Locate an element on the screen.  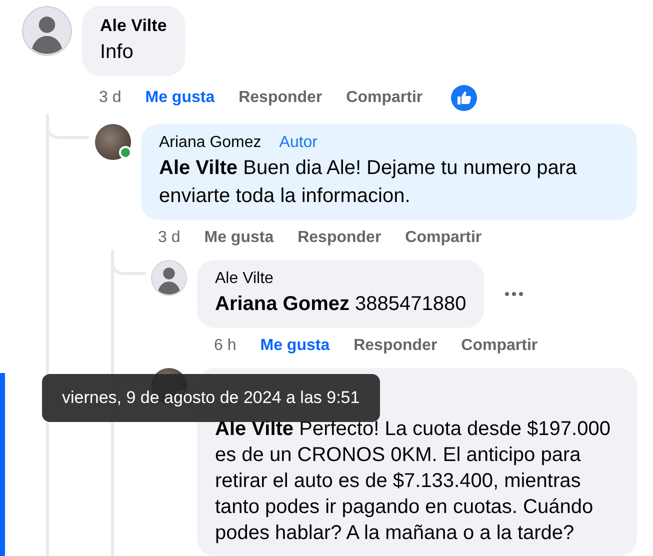
author-name: Ariana Gomez is located at coordinates (210, 143).